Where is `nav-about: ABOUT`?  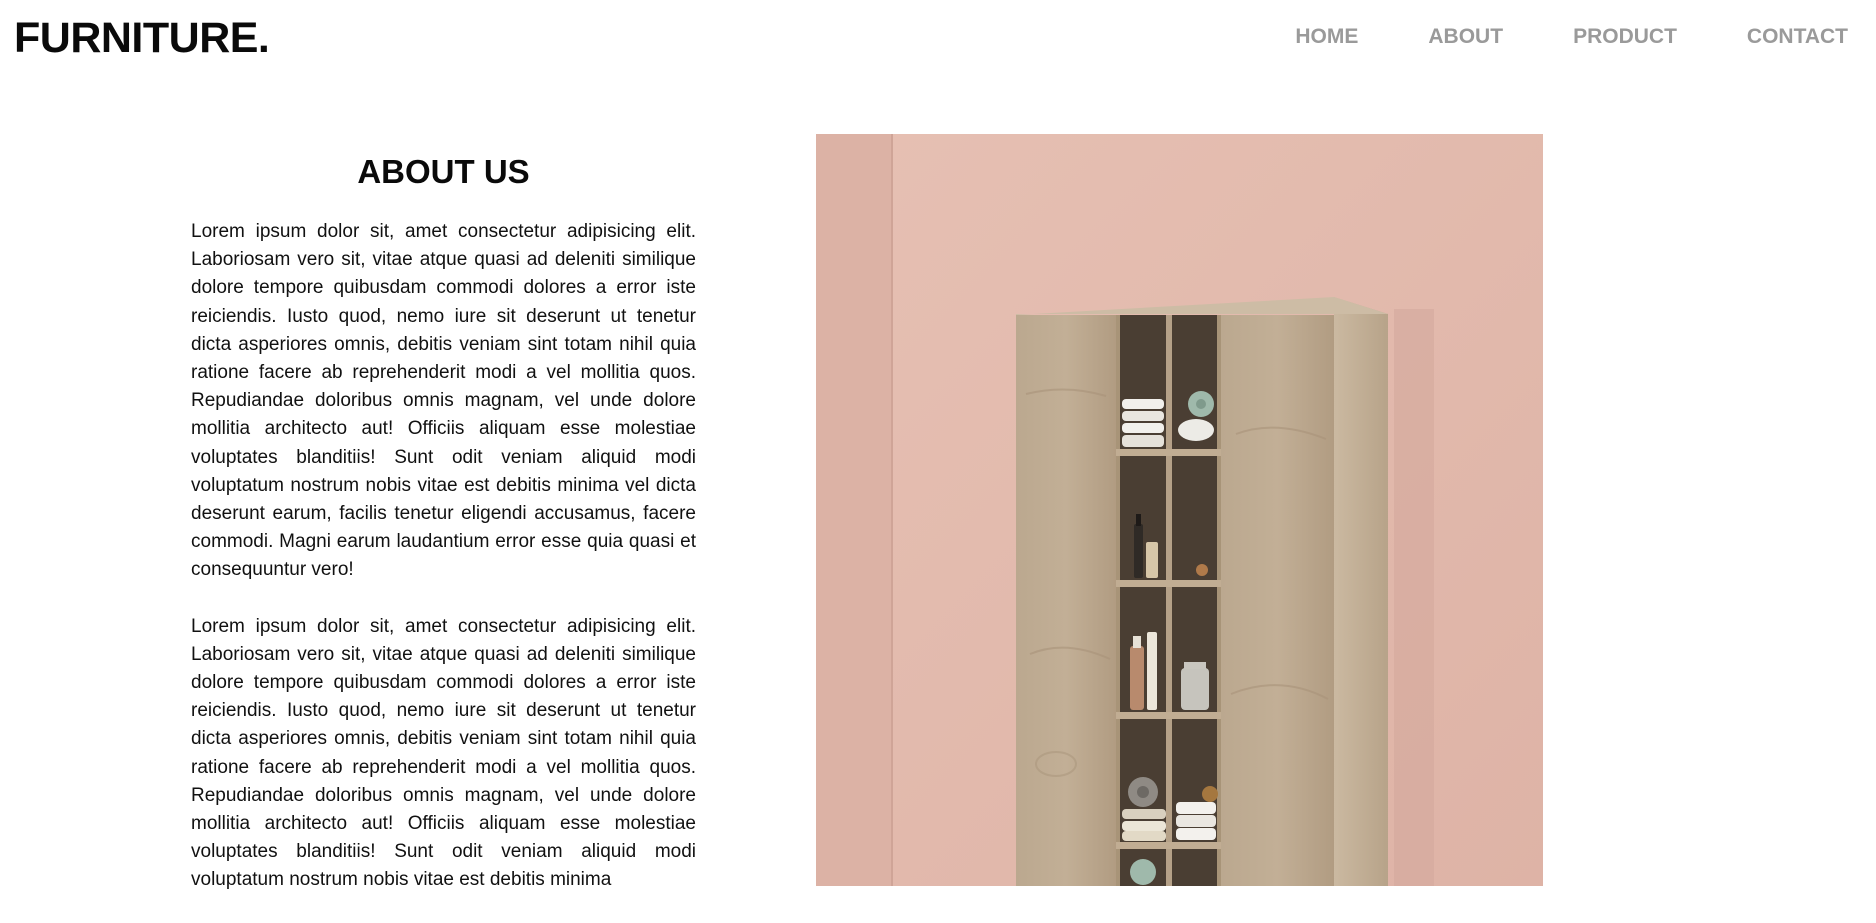 nav-about: ABOUT is located at coordinates (1465, 37).